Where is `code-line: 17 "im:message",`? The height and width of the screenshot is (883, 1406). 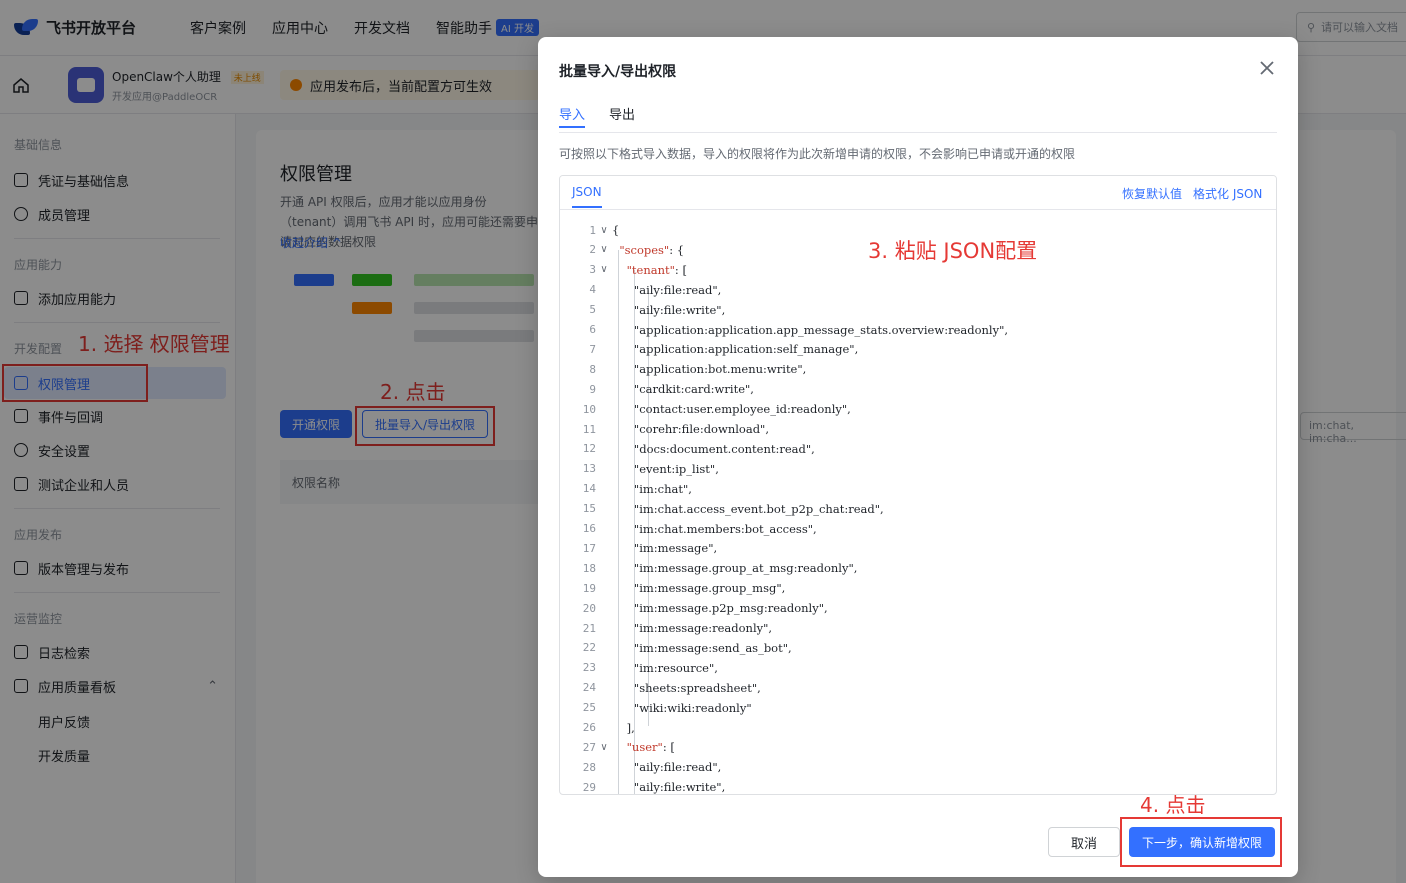 code-line: 17 "im:message", is located at coordinates (918, 548).